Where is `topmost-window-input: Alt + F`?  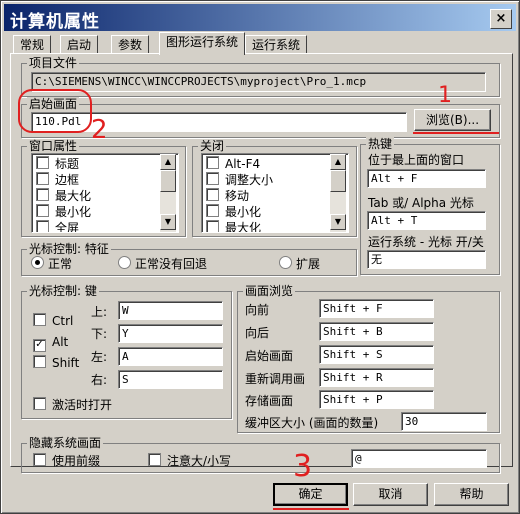 topmost-window-input: Alt + F is located at coordinates (426, 178).